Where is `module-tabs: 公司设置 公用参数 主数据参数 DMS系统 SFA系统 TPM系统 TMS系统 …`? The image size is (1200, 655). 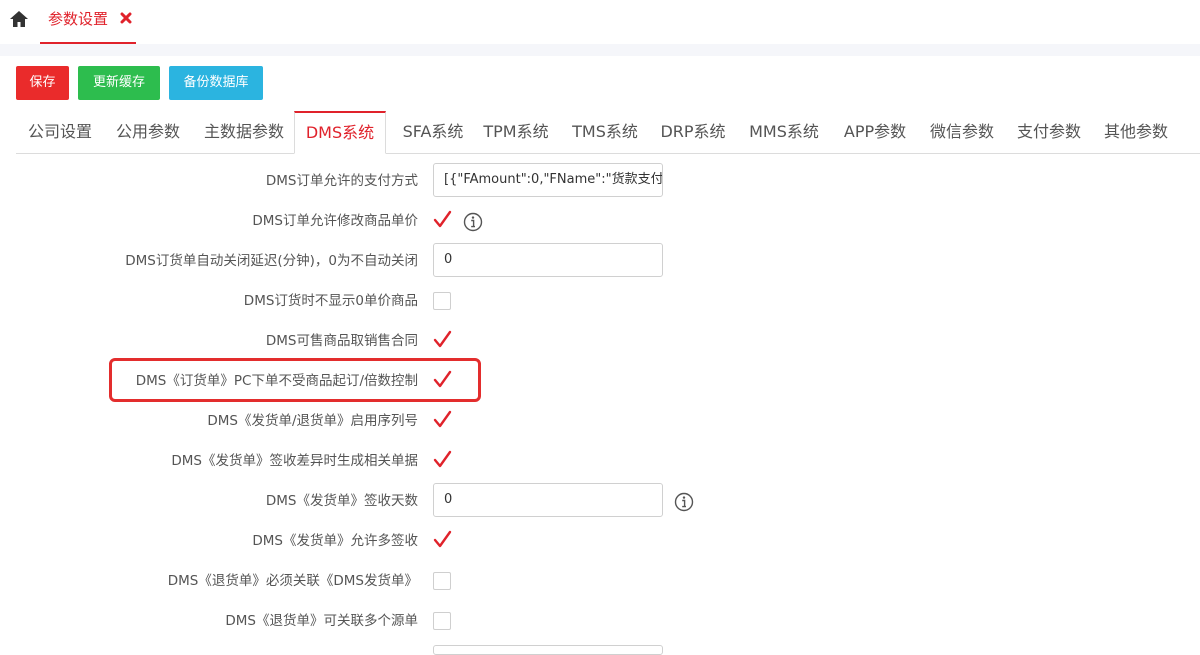 module-tabs: 公司设置 公用参数 主数据参数 DMS系统 SFA系统 TPM系统 TMS系统 … is located at coordinates (608, 132).